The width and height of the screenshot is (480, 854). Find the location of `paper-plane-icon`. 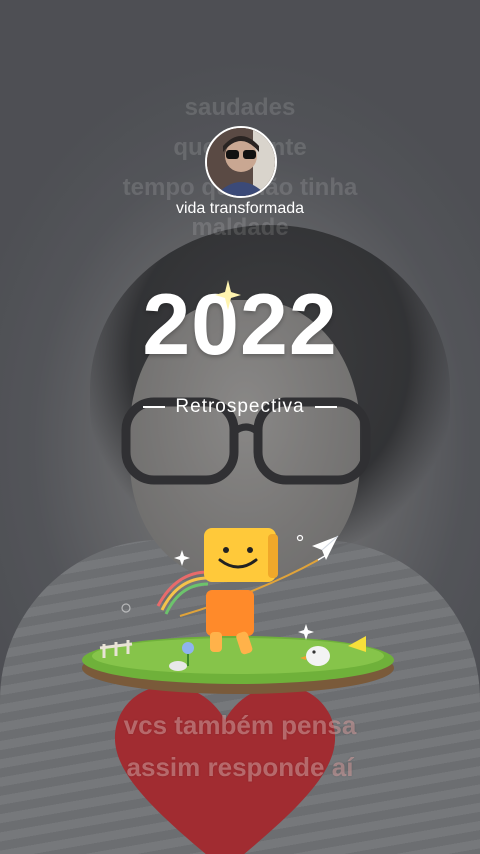

paper-plane-icon is located at coordinates (325, 547).